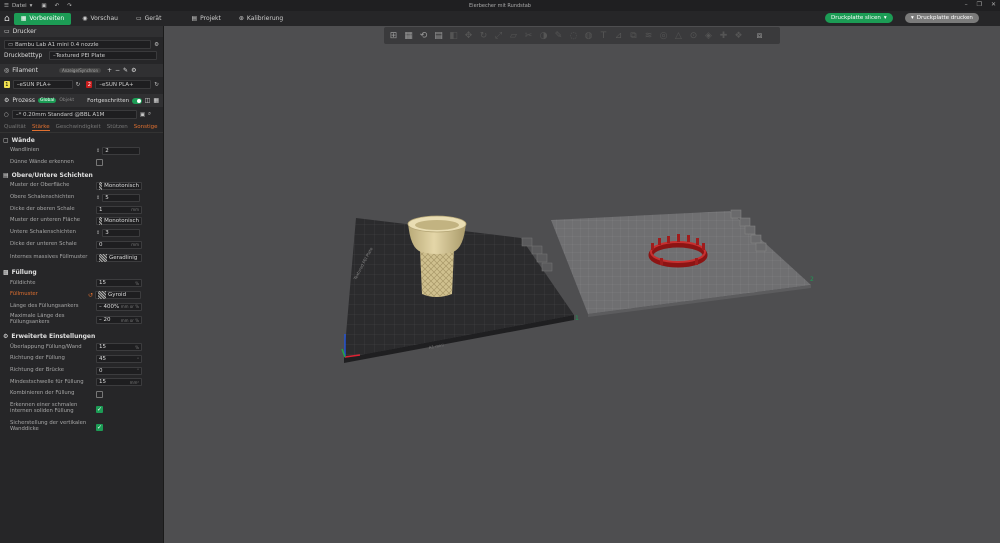  I want to click on preset-grid-icon: ▦, so click(156, 100).